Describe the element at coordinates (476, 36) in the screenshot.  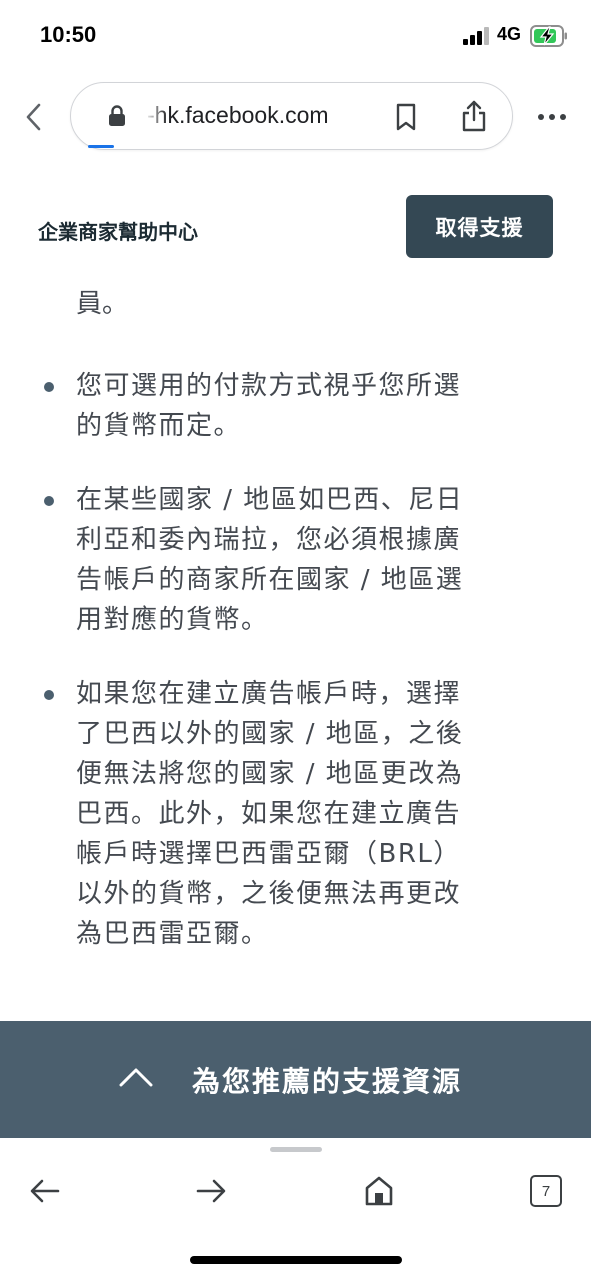
I see `signal-icon` at that location.